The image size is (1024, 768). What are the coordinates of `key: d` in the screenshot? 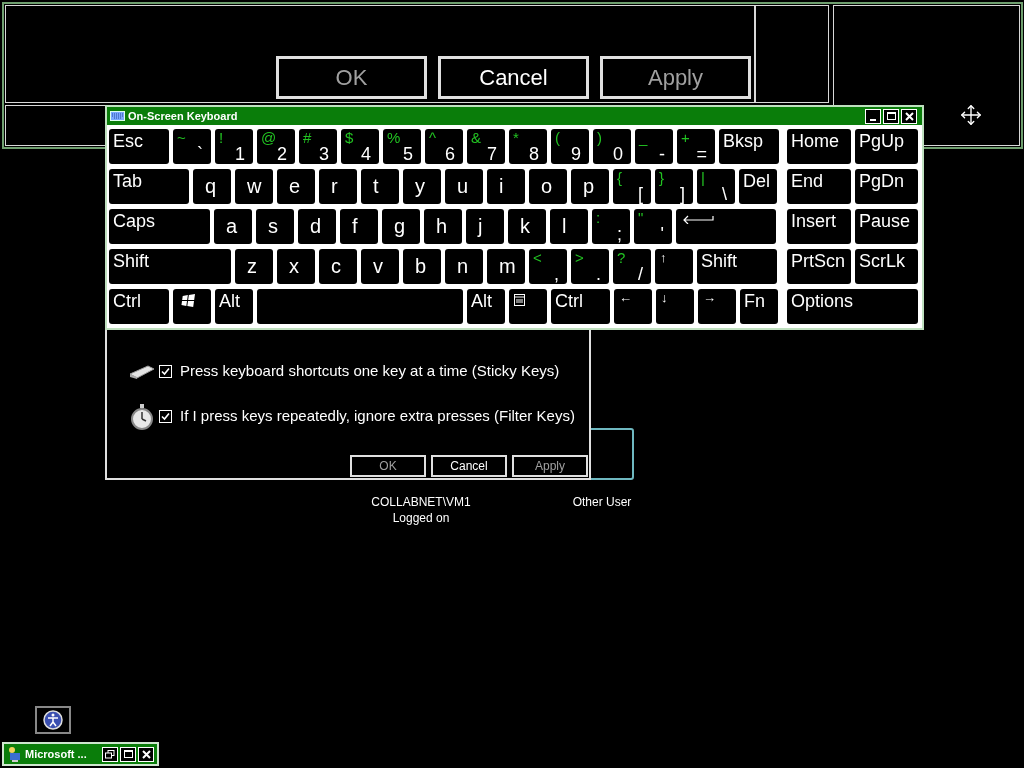 It's located at (317, 226).